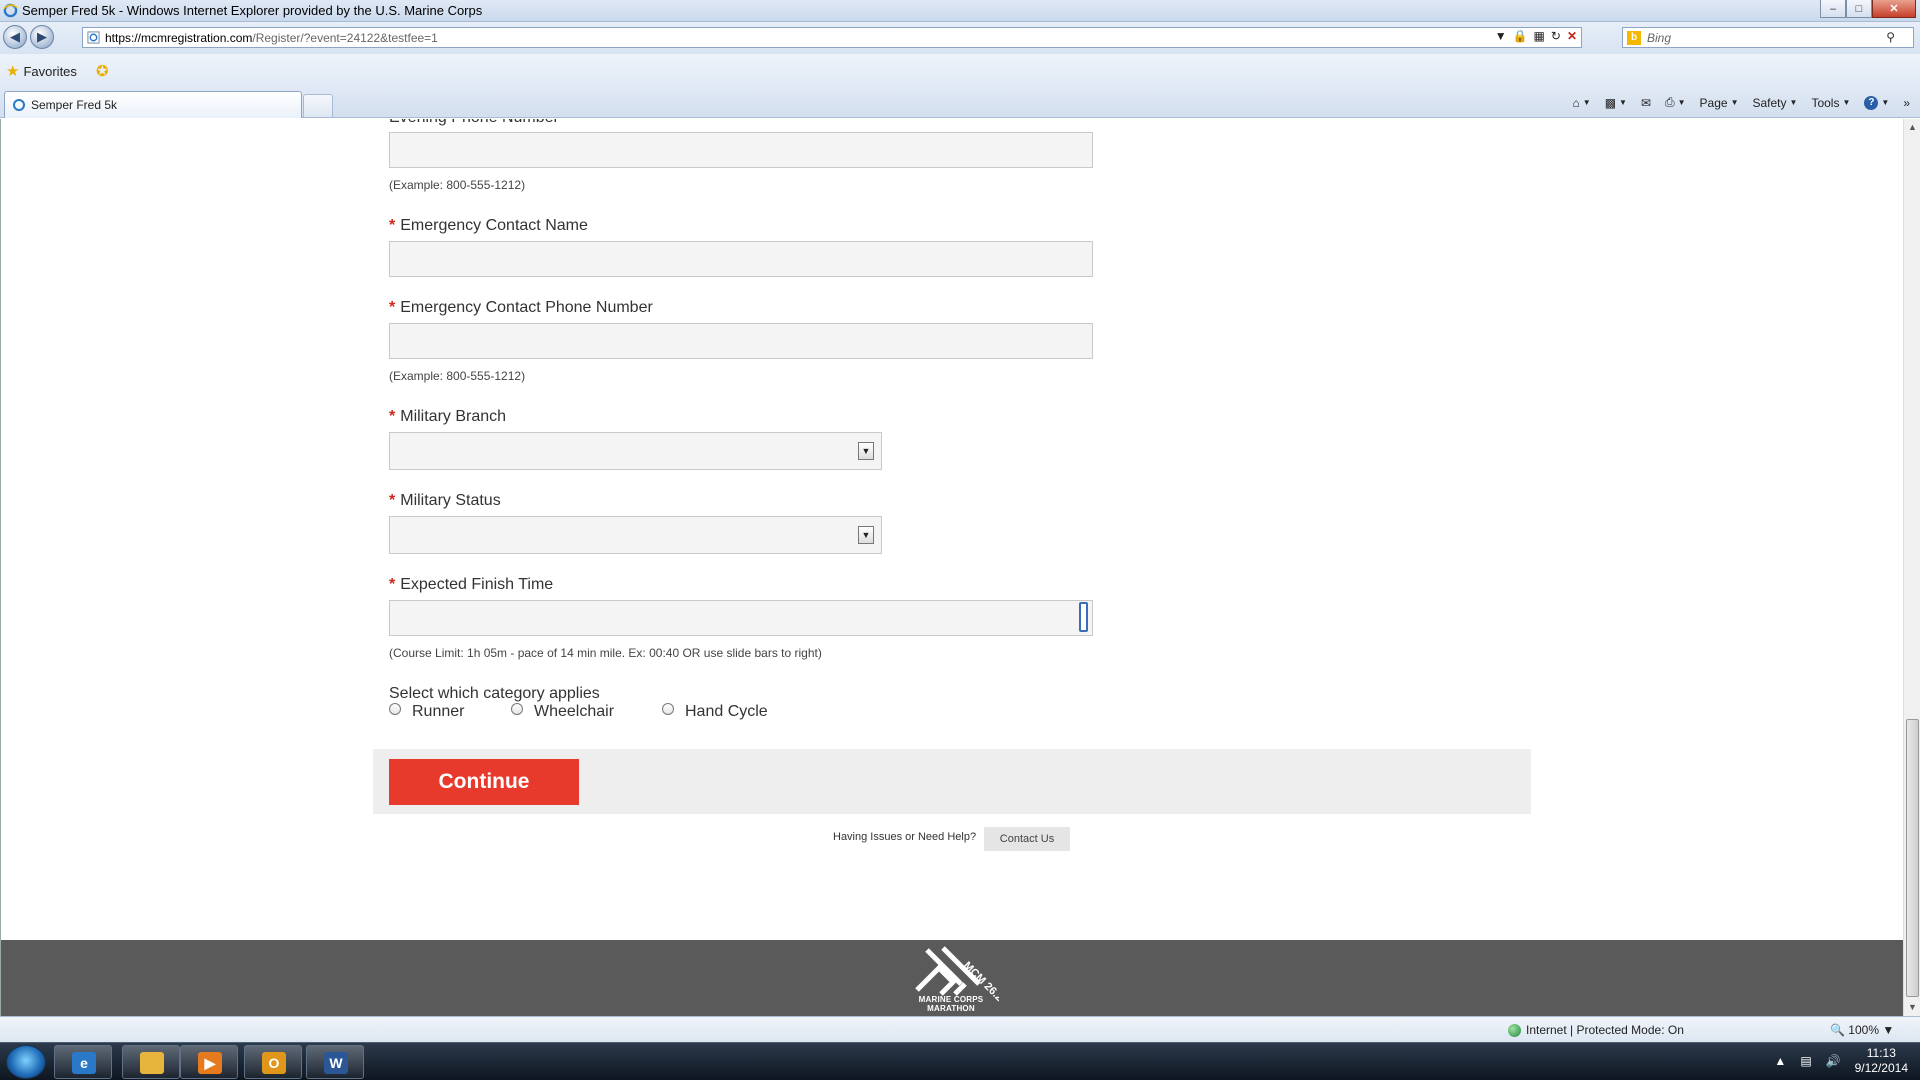 This screenshot has width=1920, height=1080. Describe the element at coordinates (1859, 9) in the screenshot. I see `maximize-button: □` at that location.